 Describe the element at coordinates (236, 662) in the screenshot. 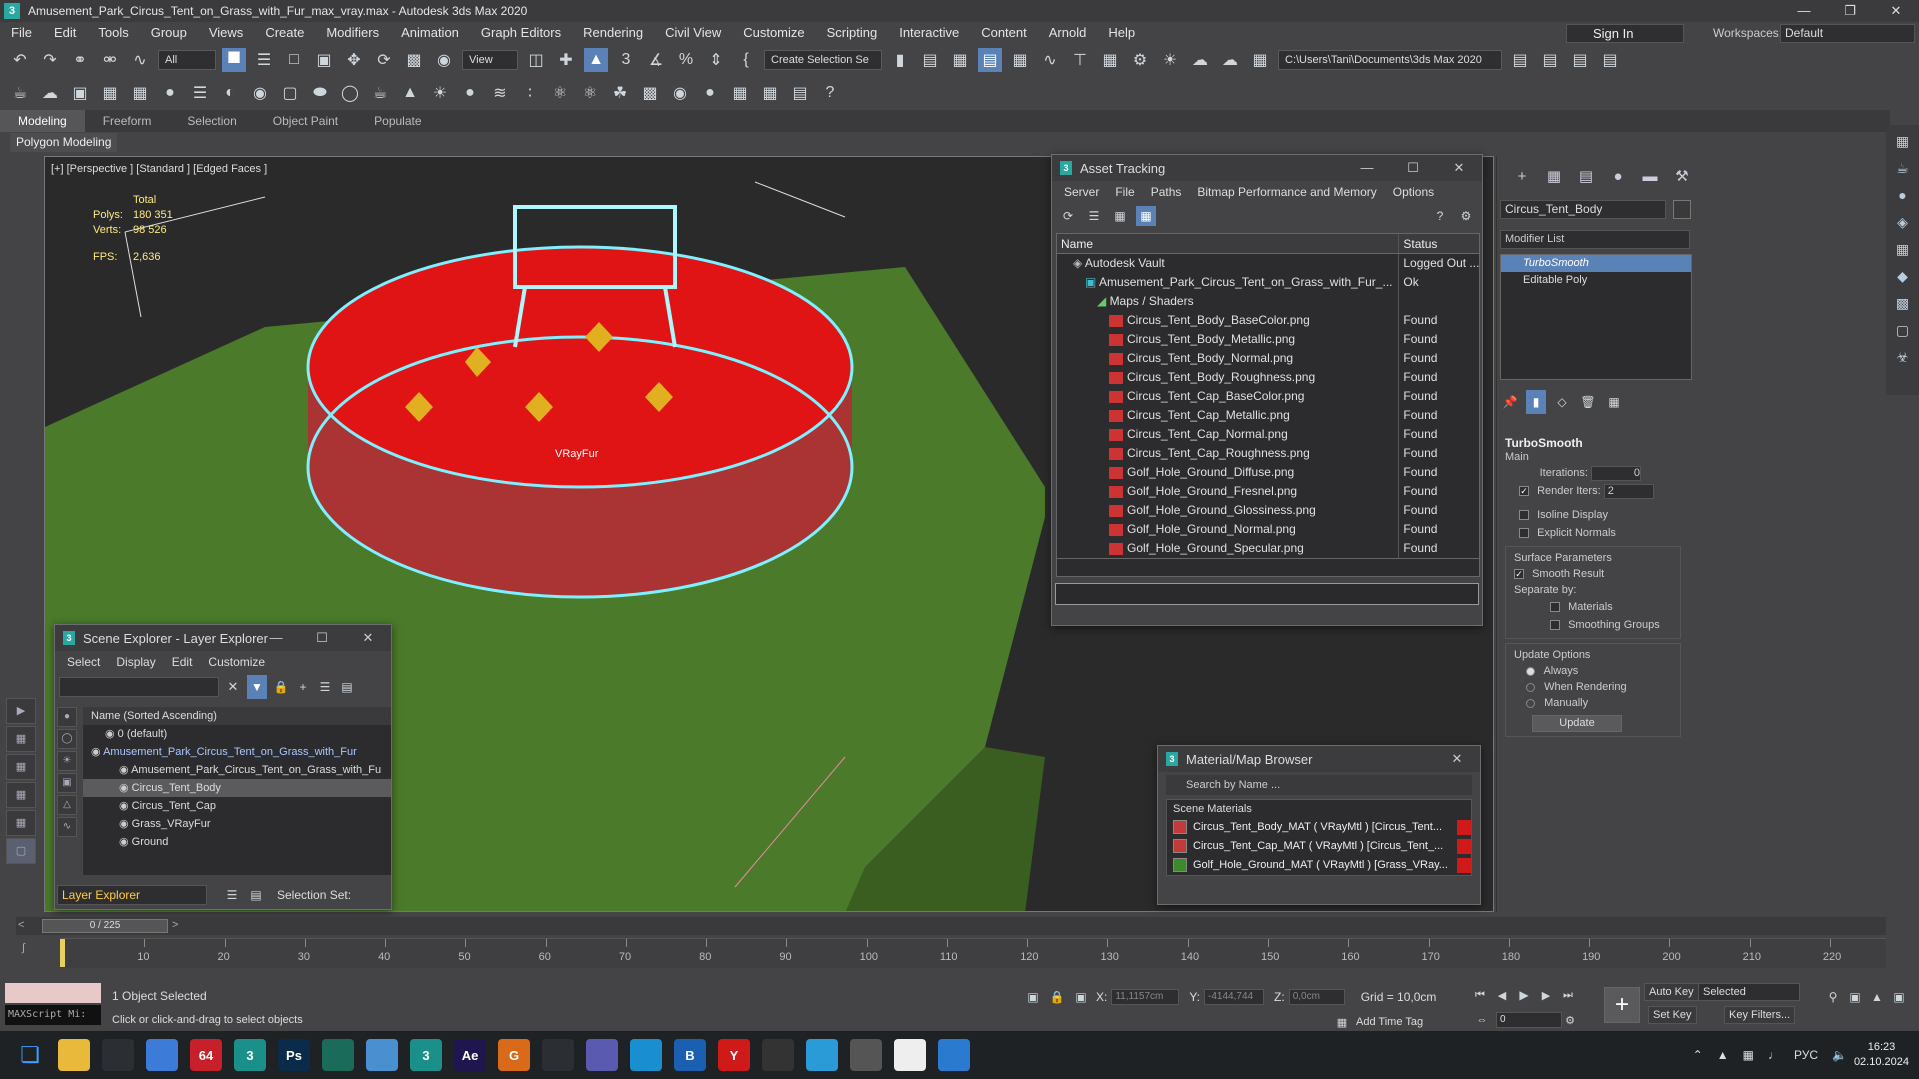

I see `scene-menu-customize: Customize` at that location.